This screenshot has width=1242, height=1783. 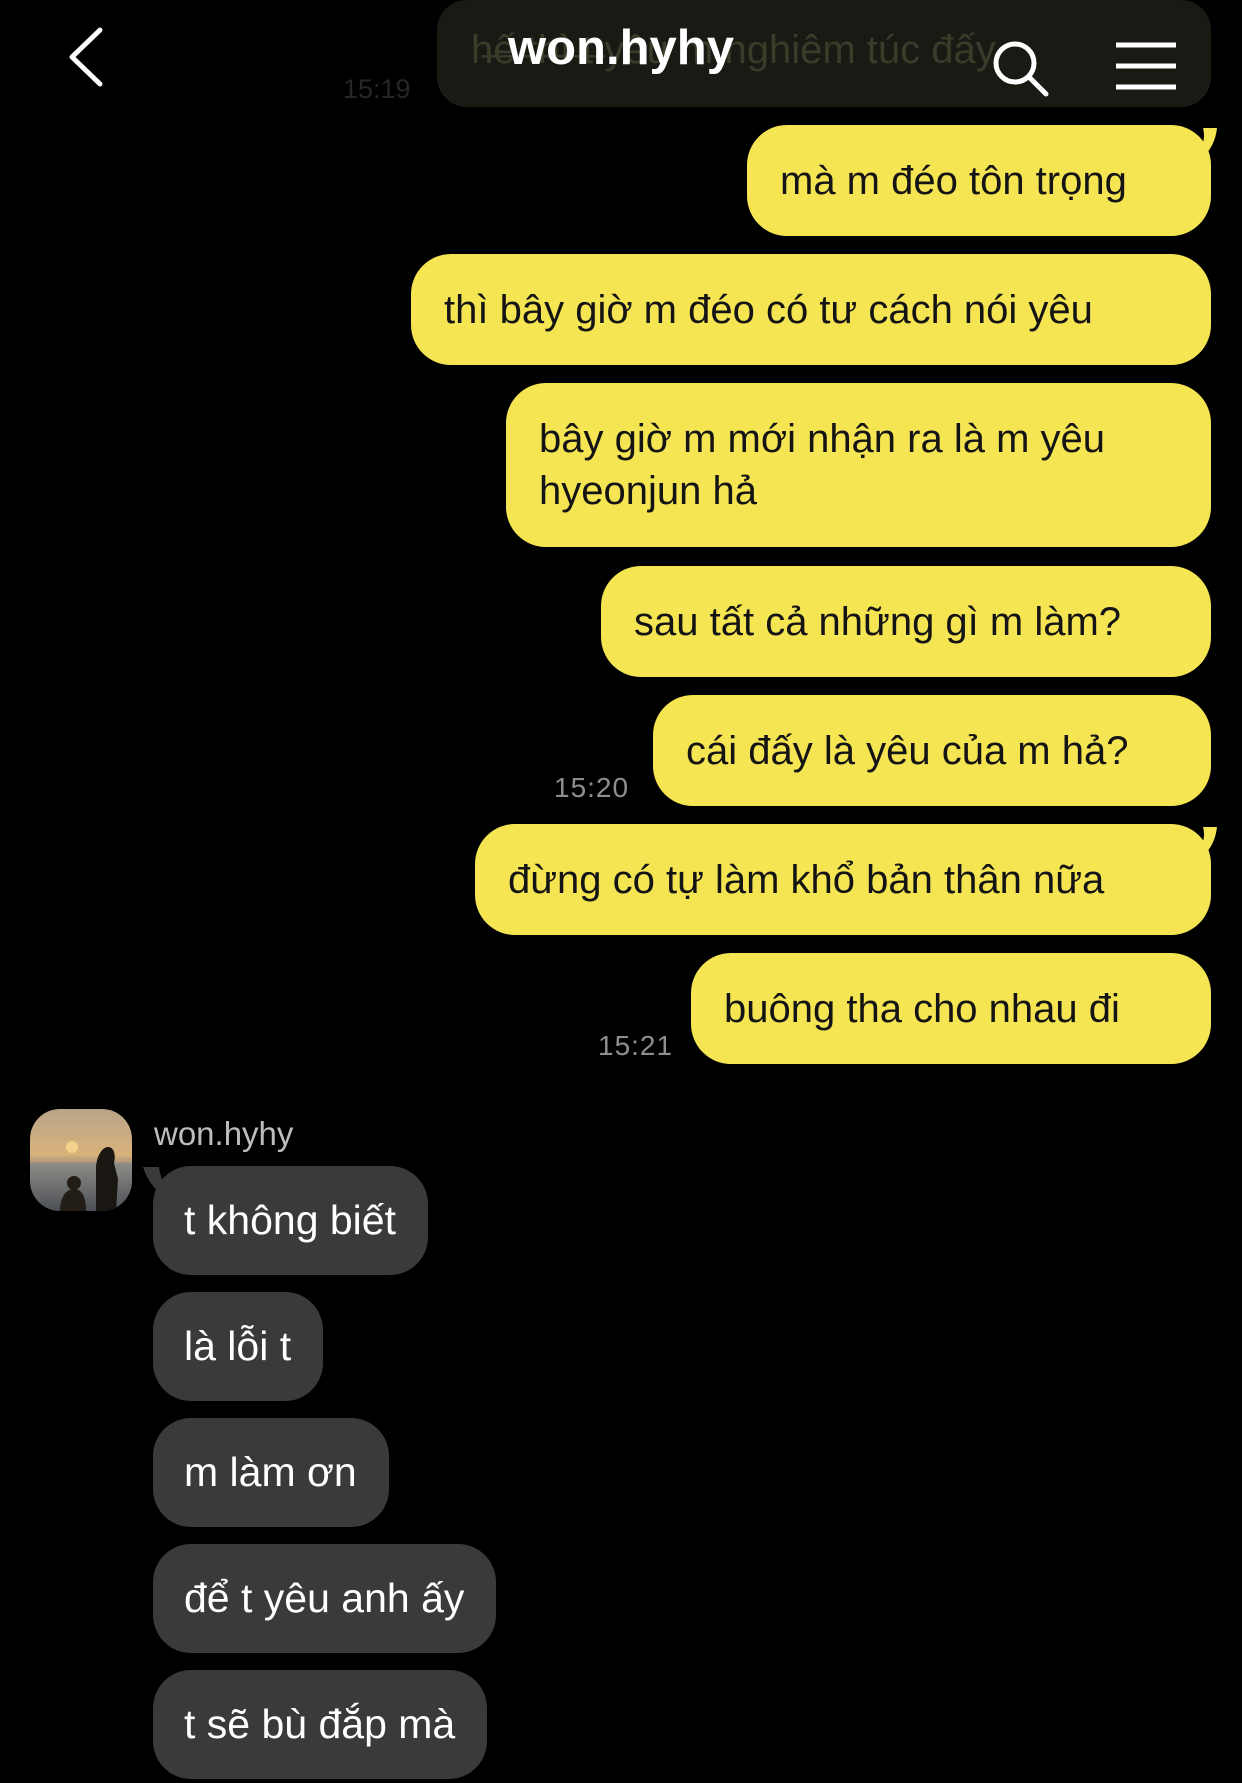 I want to click on outgoing-message: buông tha cho nhau đi, so click(x=951, y=1008).